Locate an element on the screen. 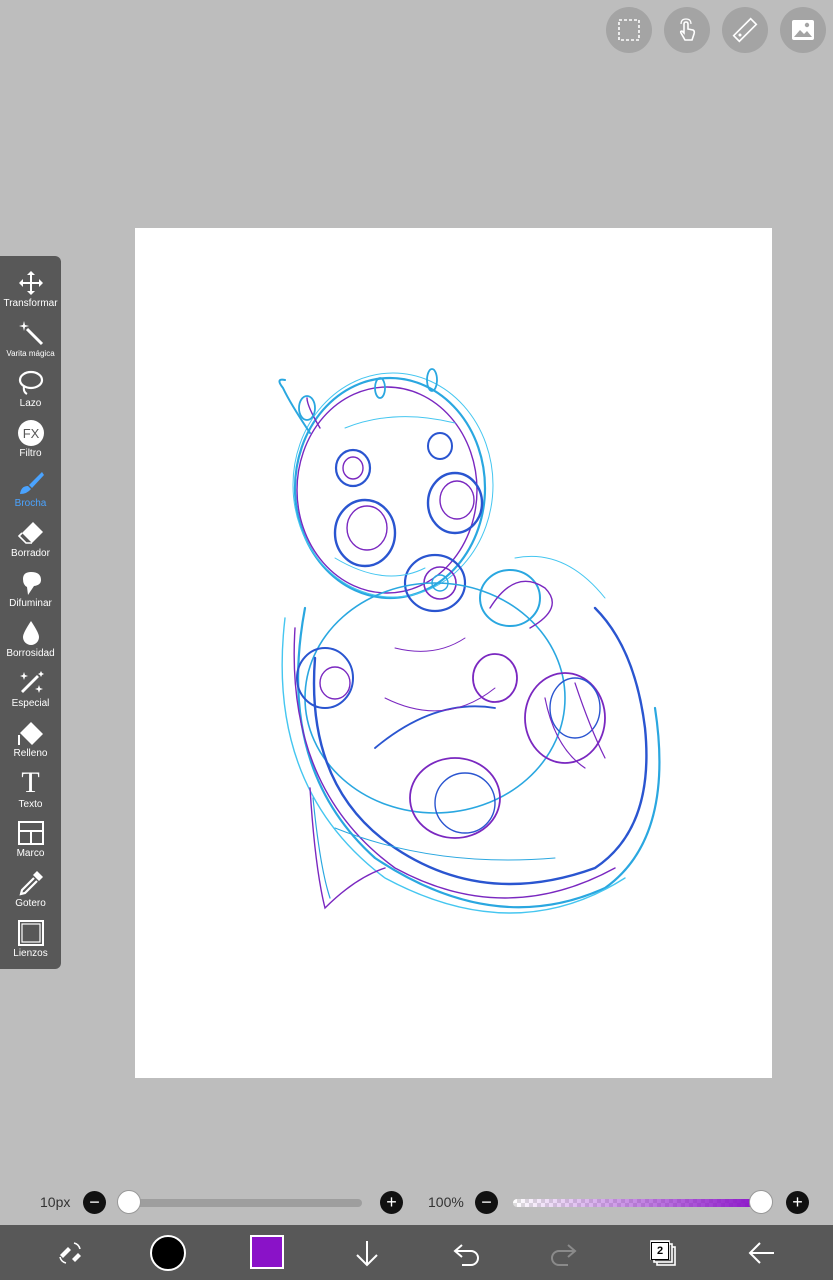  tool-label: Brocha is located at coordinates (30, 503).